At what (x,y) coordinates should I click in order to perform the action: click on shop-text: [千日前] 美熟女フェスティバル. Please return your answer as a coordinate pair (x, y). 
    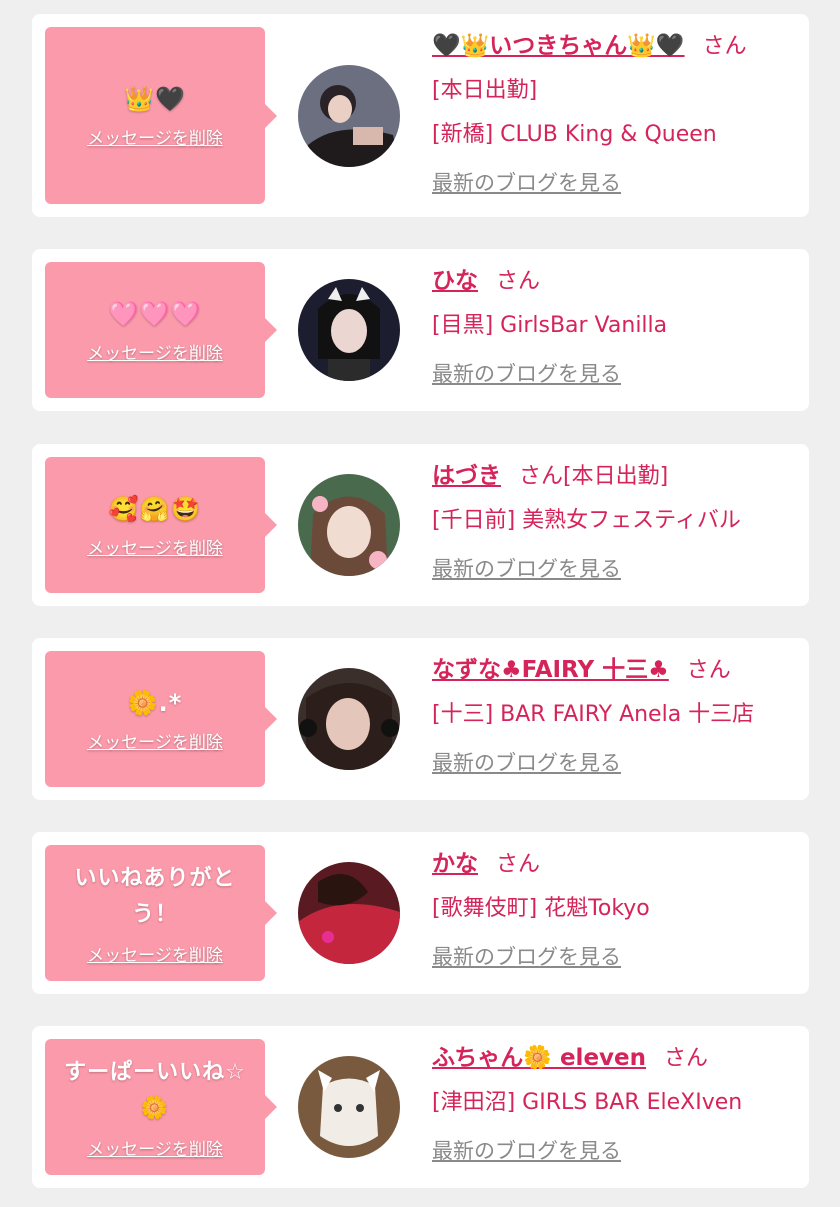
    Looking at the image, I should click on (586, 520).